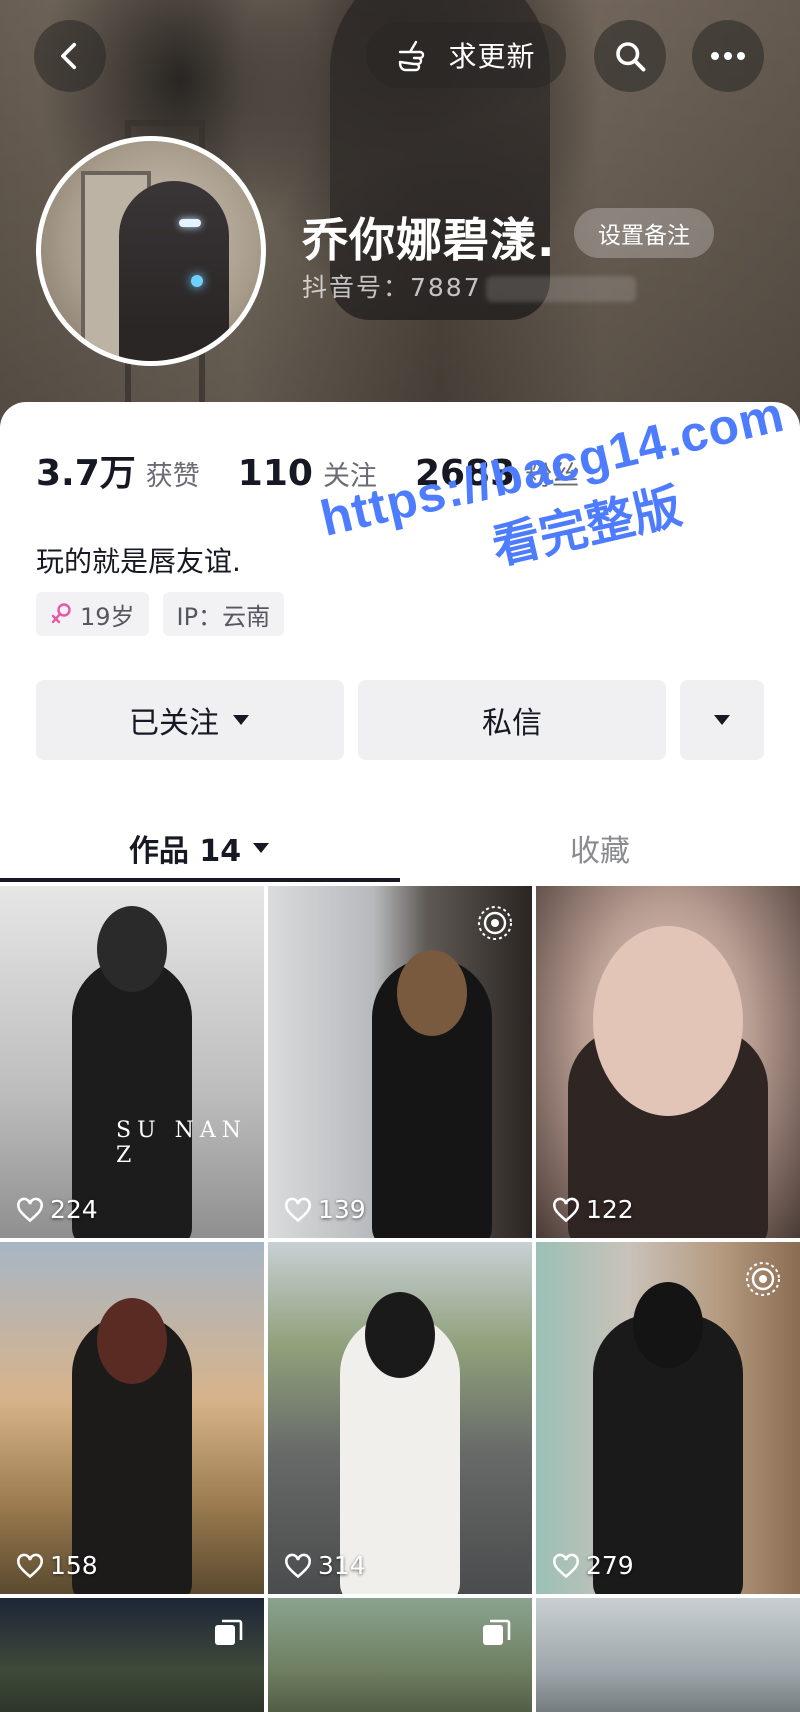 This screenshot has width=800, height=1712. I want to click on back-button, so click(70, 56).